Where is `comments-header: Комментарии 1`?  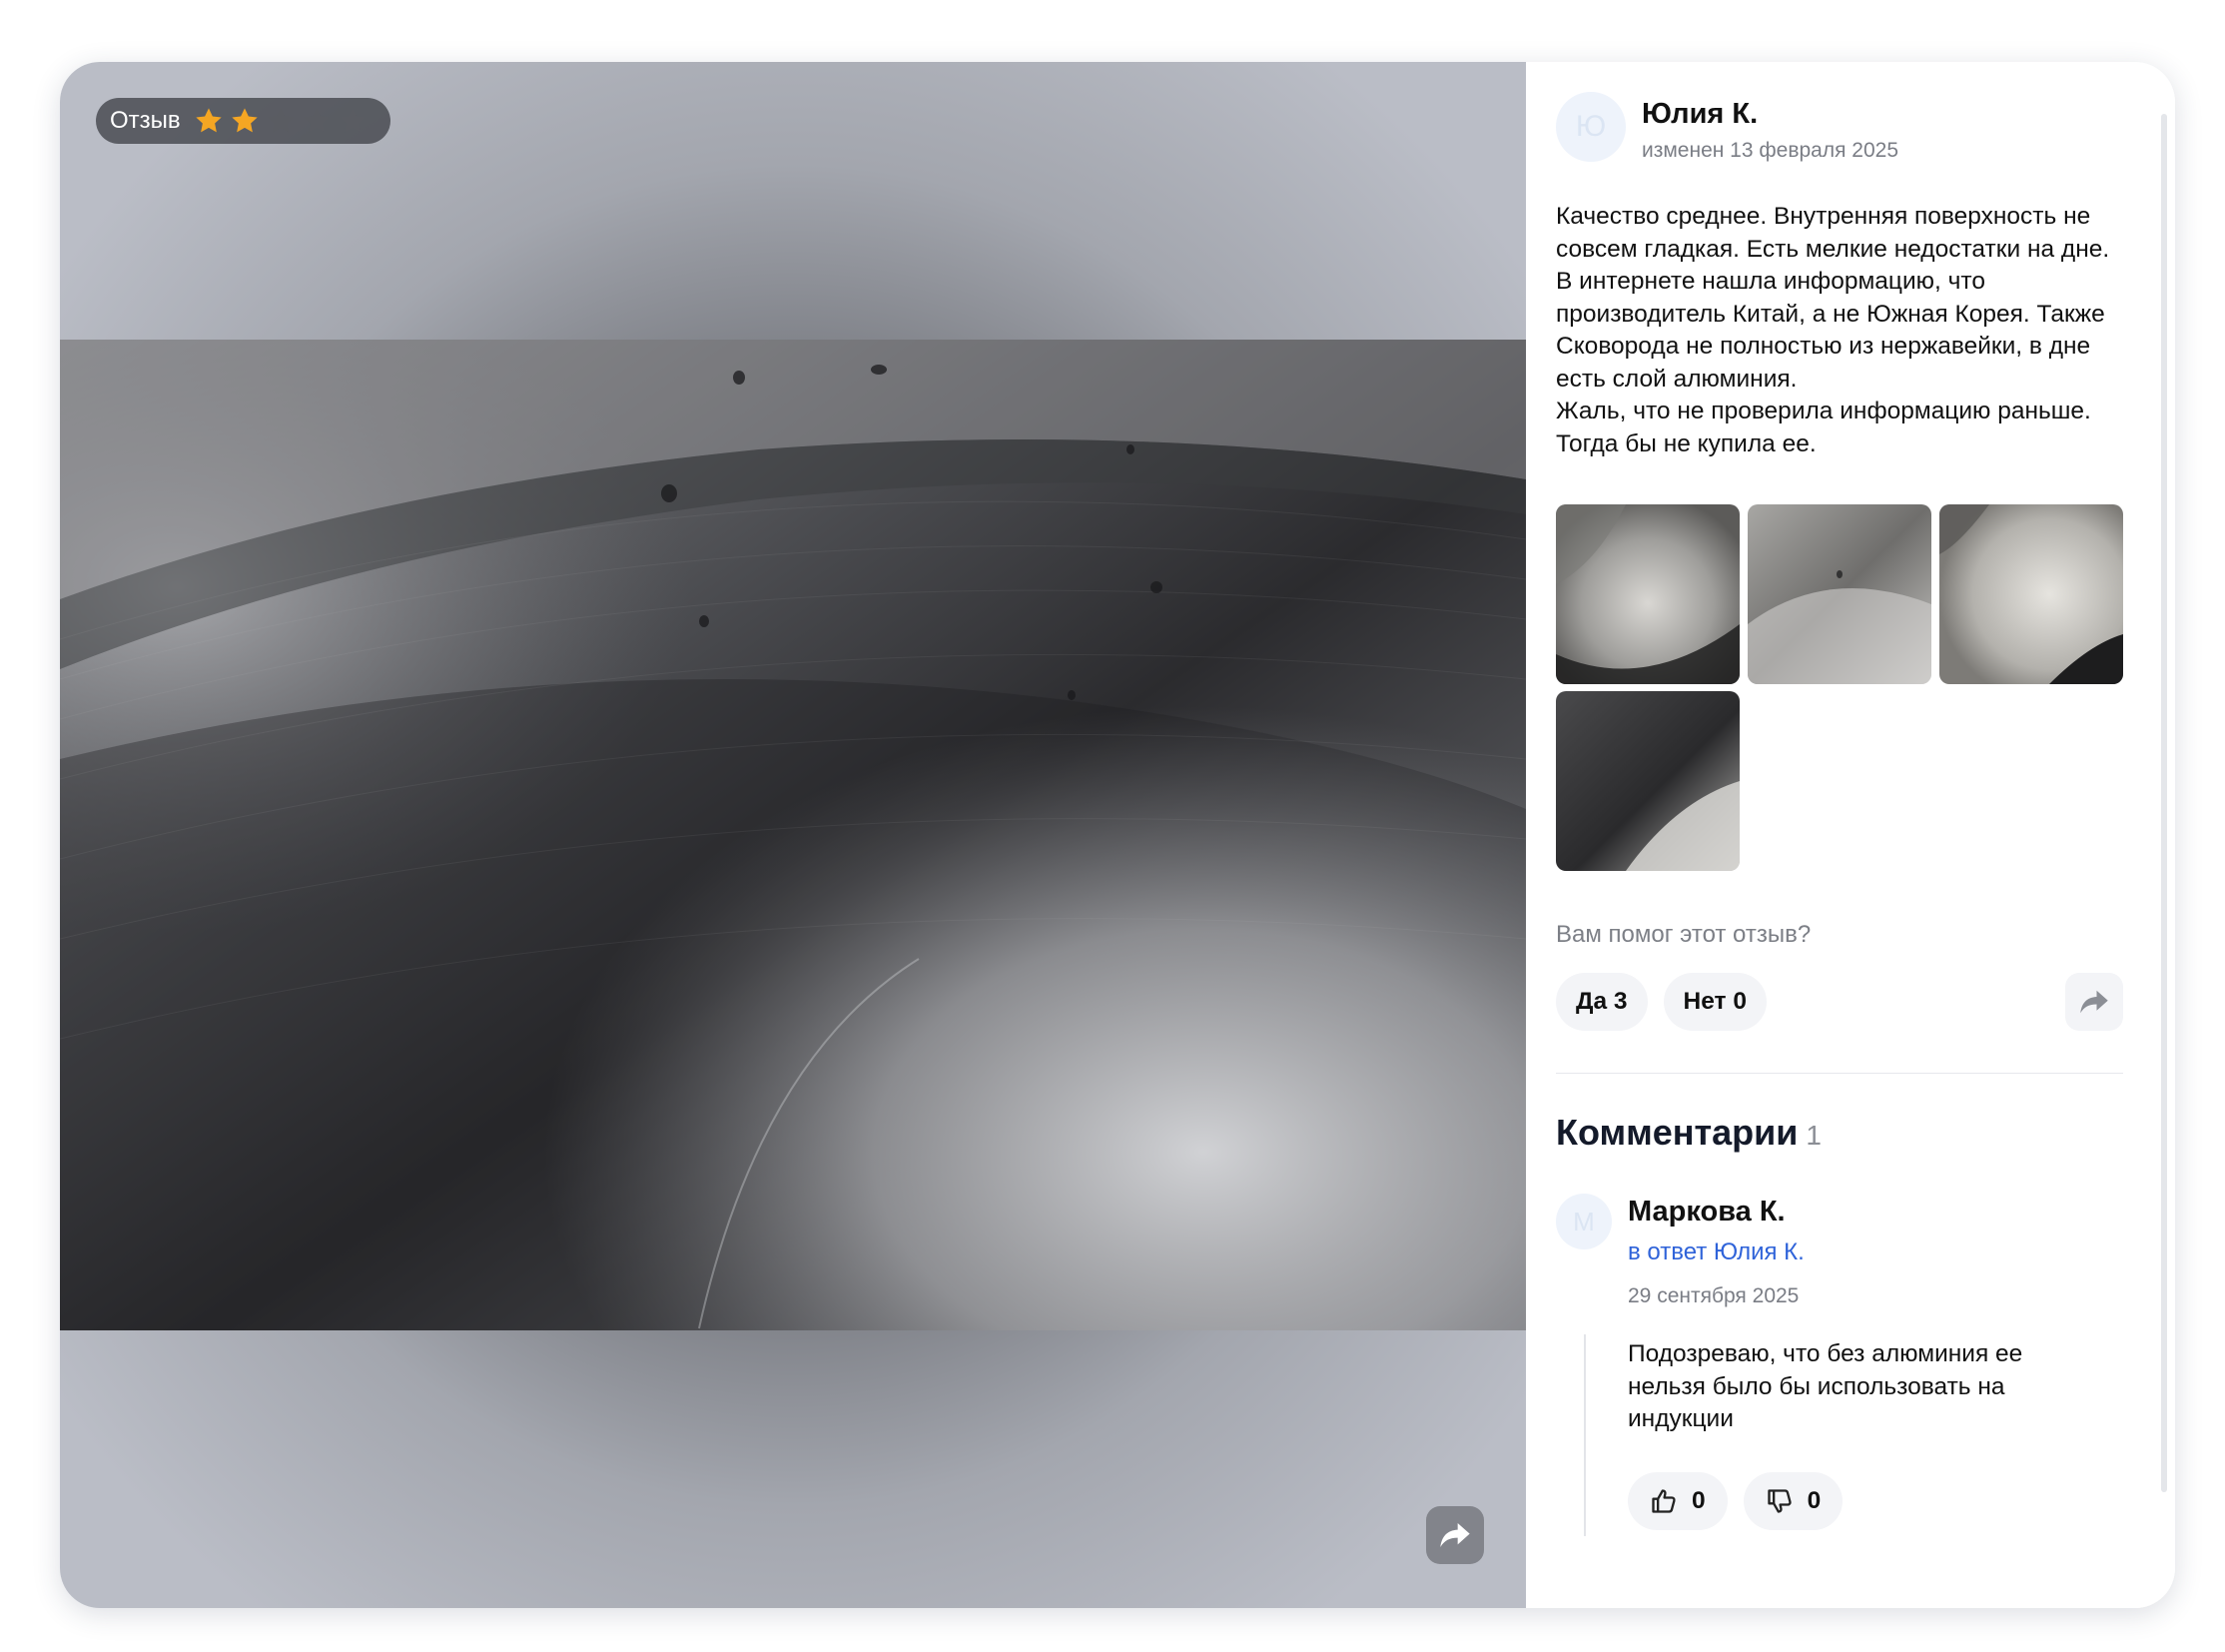 comments-header: Комментарии 1 is located at coordinates (1839, 1133).